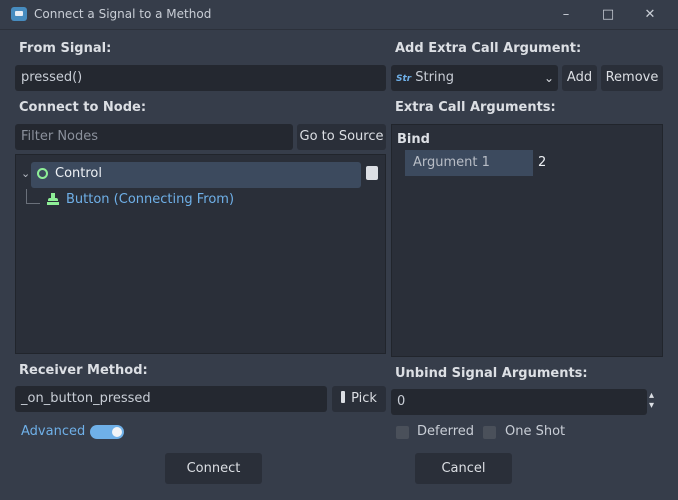  Describe the element at coordinates (65, 48) in the screenshot. I see `from-signal-label: From Signal:` at that location.